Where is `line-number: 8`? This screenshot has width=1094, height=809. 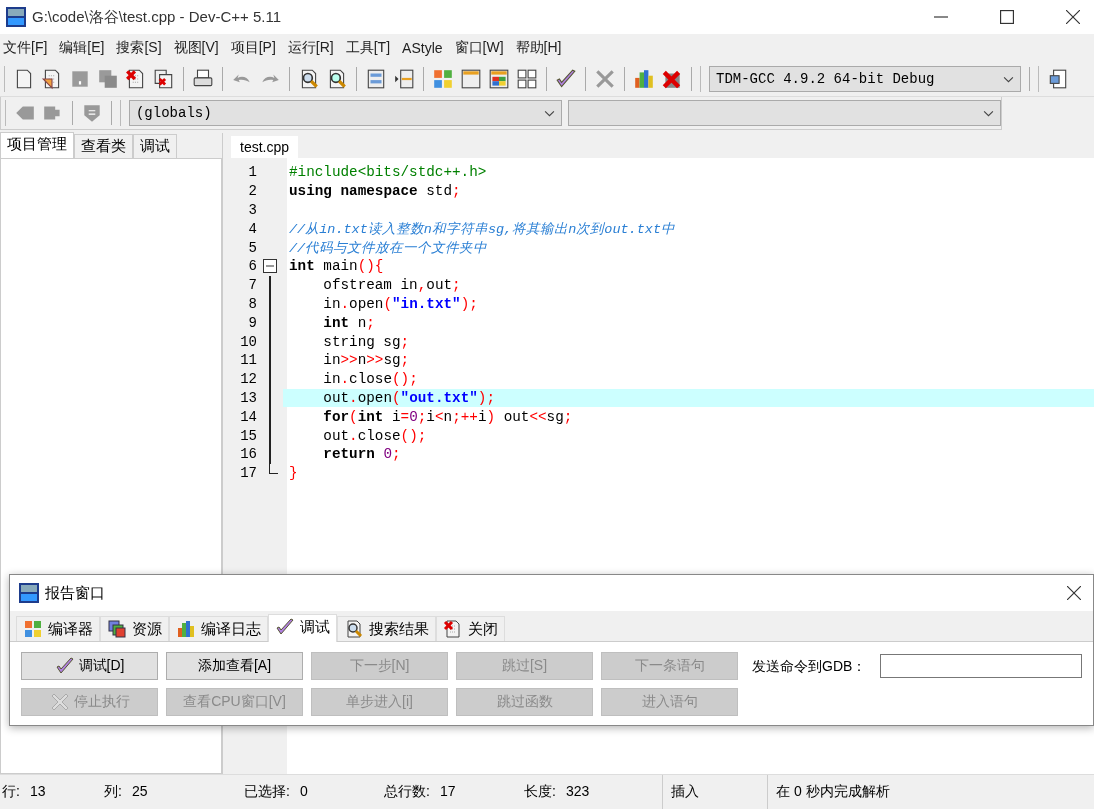
line-number: 8 is located at coordinates (252, 303).